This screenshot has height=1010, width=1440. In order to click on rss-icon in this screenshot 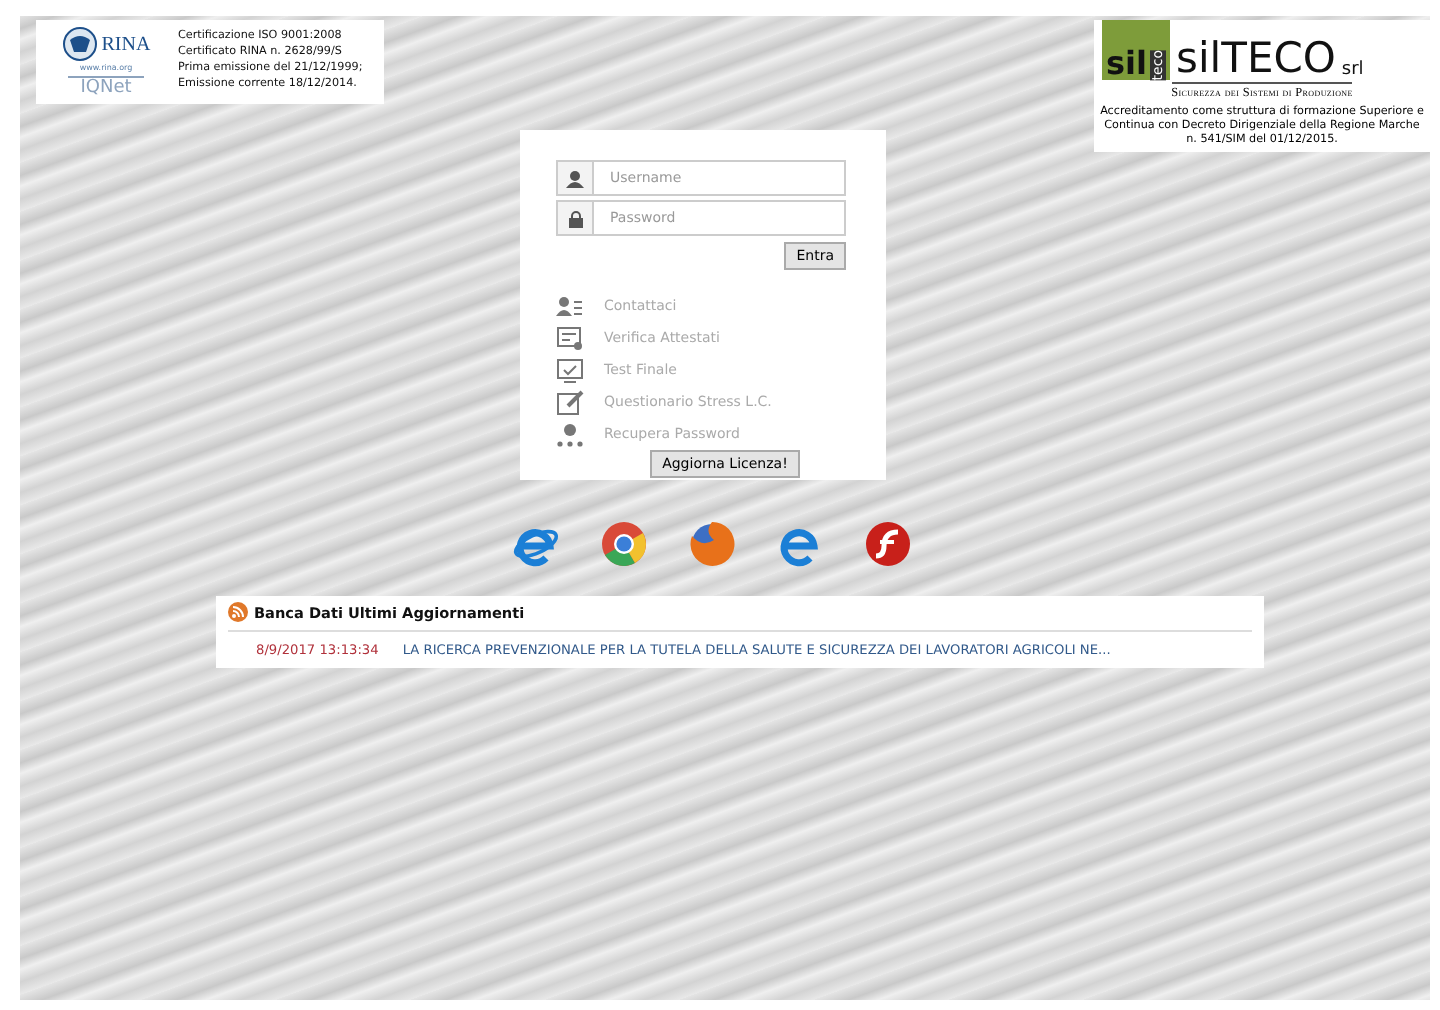, I will do `click(238, 612)`.